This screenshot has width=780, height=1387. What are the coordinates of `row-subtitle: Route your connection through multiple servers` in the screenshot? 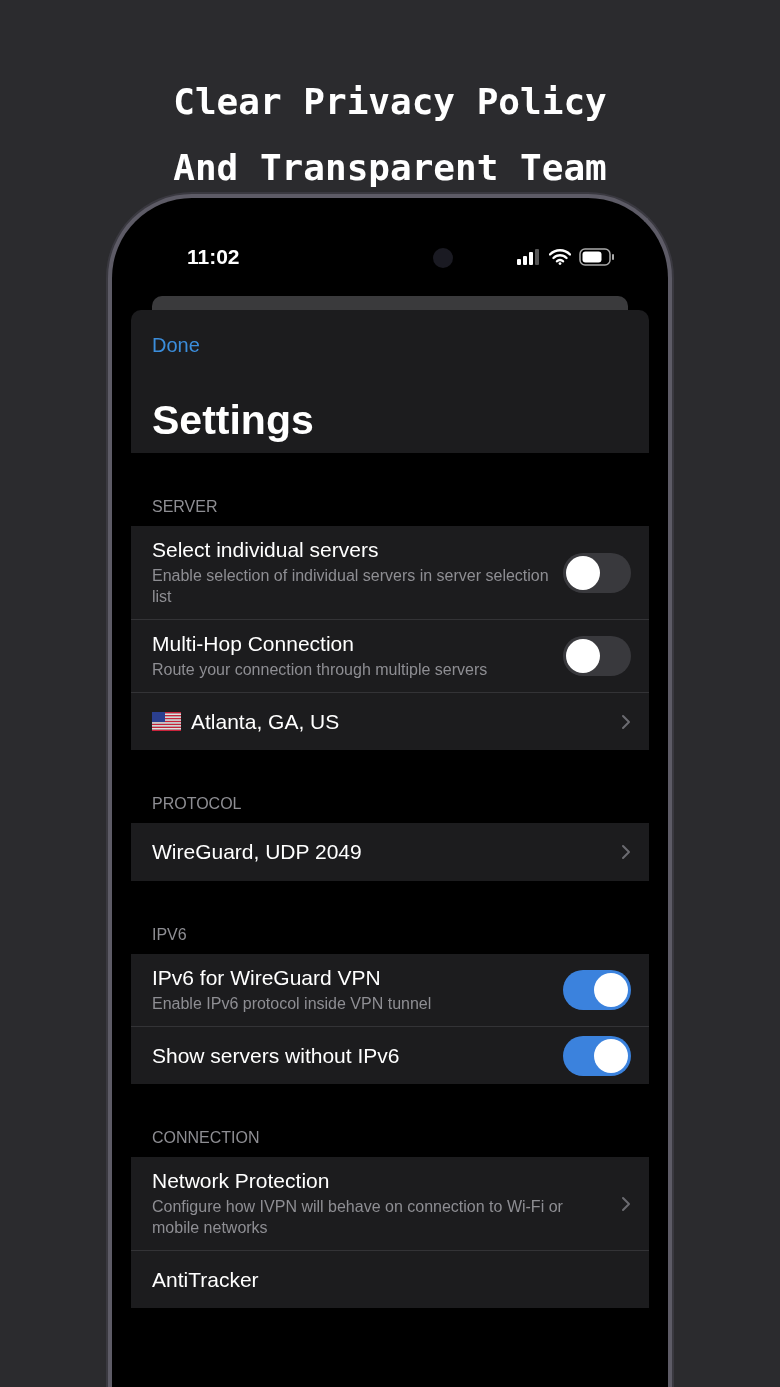 It's located at (320, 670).